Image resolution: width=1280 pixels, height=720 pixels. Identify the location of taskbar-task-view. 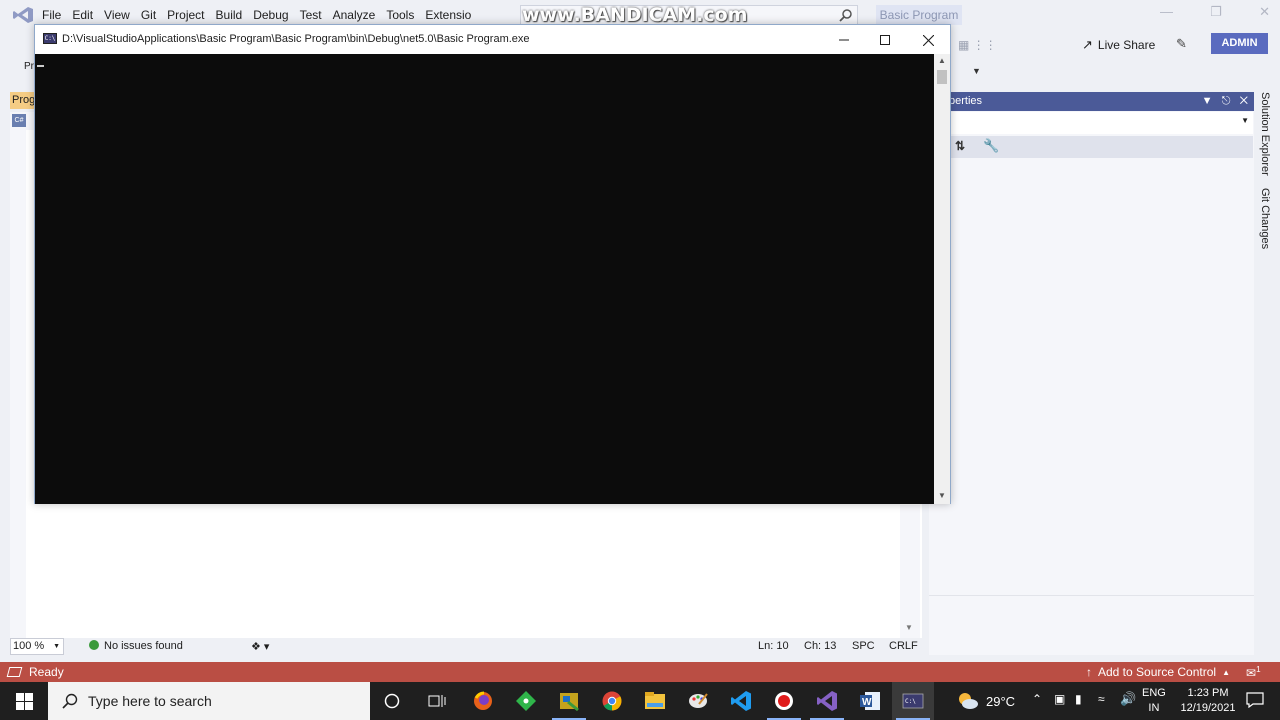
(437, 701).